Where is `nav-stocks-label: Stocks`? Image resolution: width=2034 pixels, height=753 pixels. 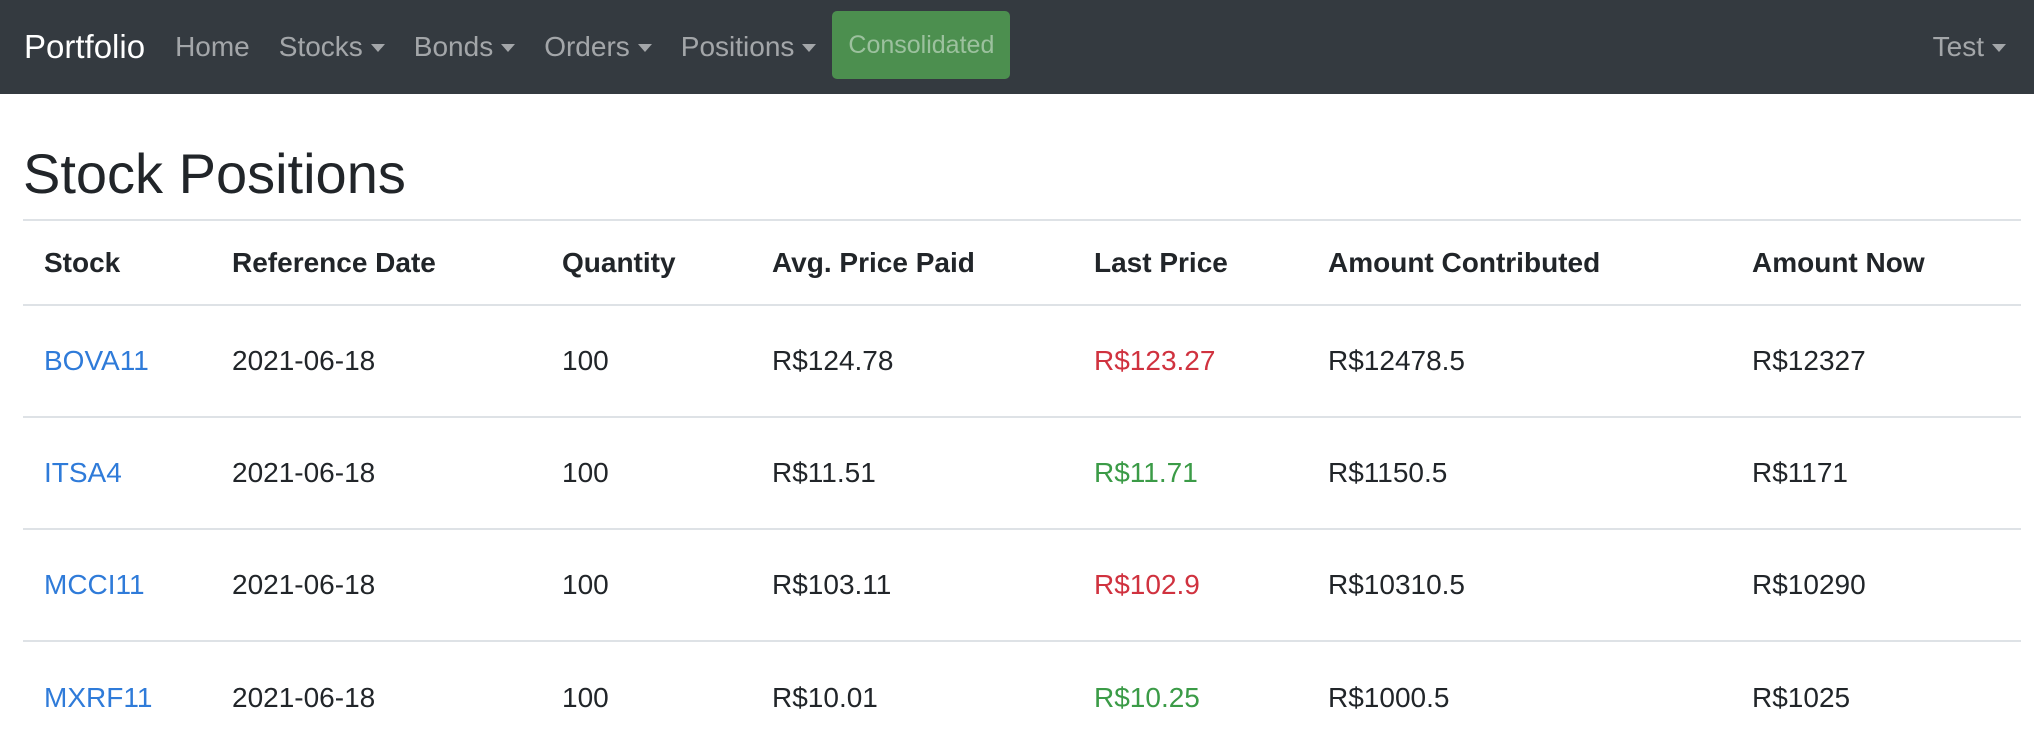
nav-stocks-label: Stocks is located at coordinates (320, 46).